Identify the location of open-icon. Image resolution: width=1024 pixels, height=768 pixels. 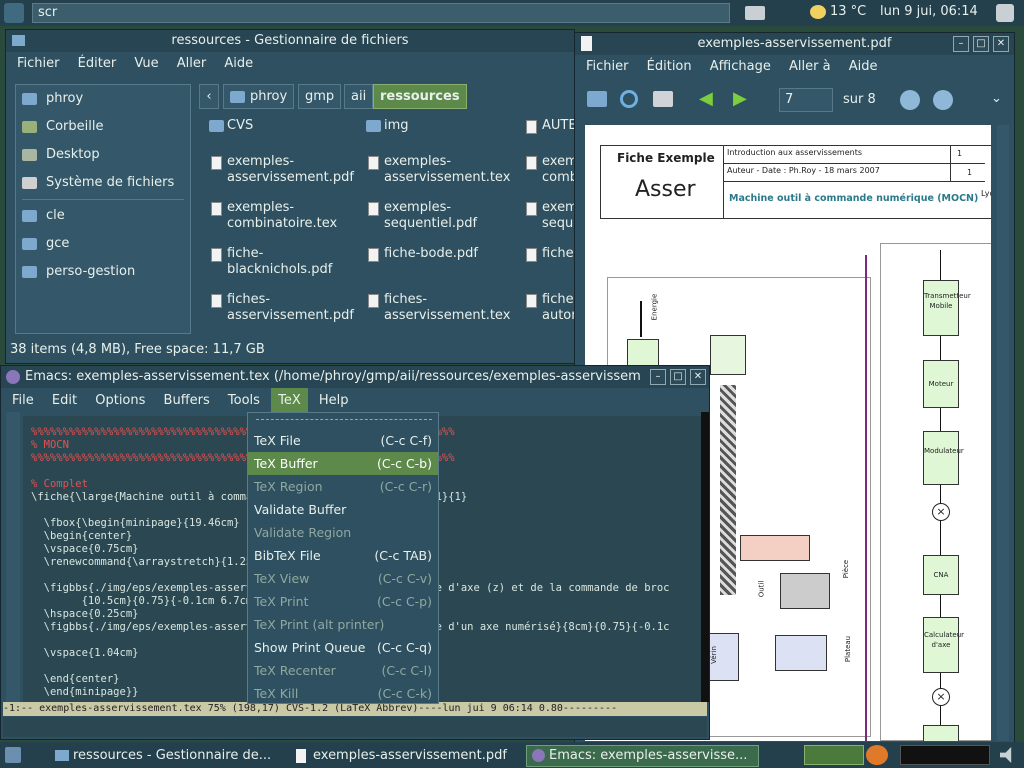
(597, 99).